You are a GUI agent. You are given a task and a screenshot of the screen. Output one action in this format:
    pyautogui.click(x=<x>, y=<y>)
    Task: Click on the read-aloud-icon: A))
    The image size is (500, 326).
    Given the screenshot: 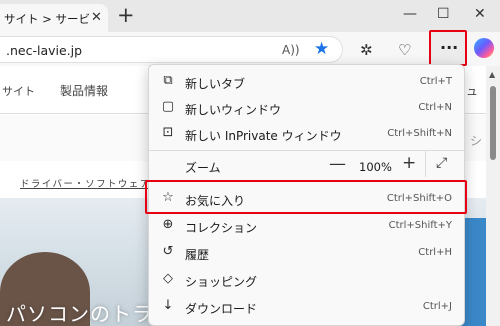 What is the action you would take?
    pyautogui.click(x=291, y=50)
    